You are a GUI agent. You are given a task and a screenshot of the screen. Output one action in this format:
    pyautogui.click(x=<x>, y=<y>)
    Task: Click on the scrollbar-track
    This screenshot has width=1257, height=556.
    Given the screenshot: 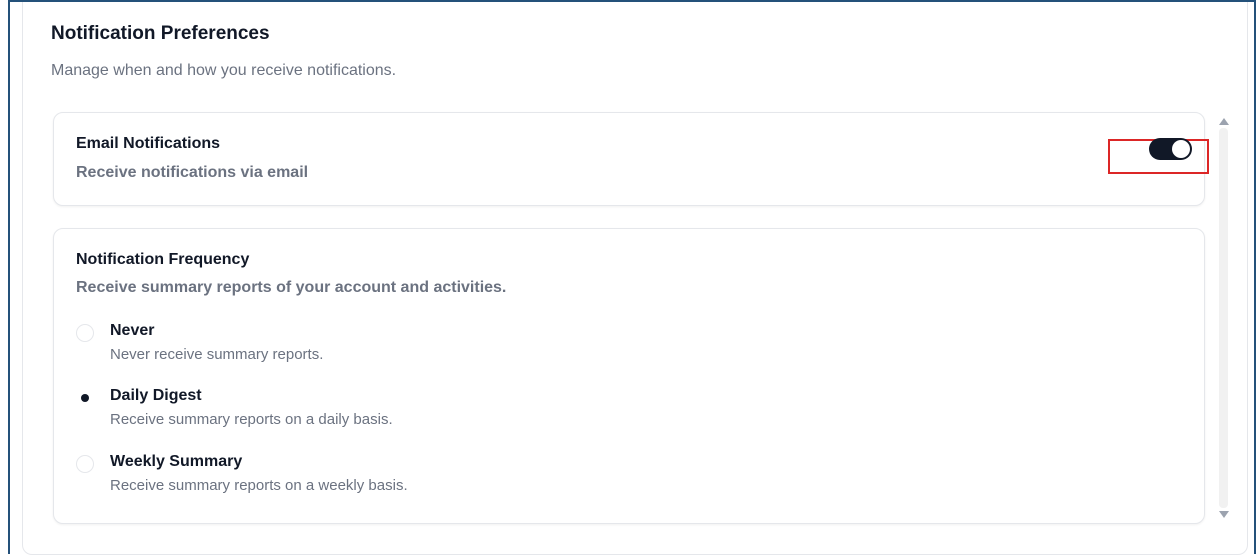 What is the action you would take?
    pyautogui.click(x=1223, y=318)
    